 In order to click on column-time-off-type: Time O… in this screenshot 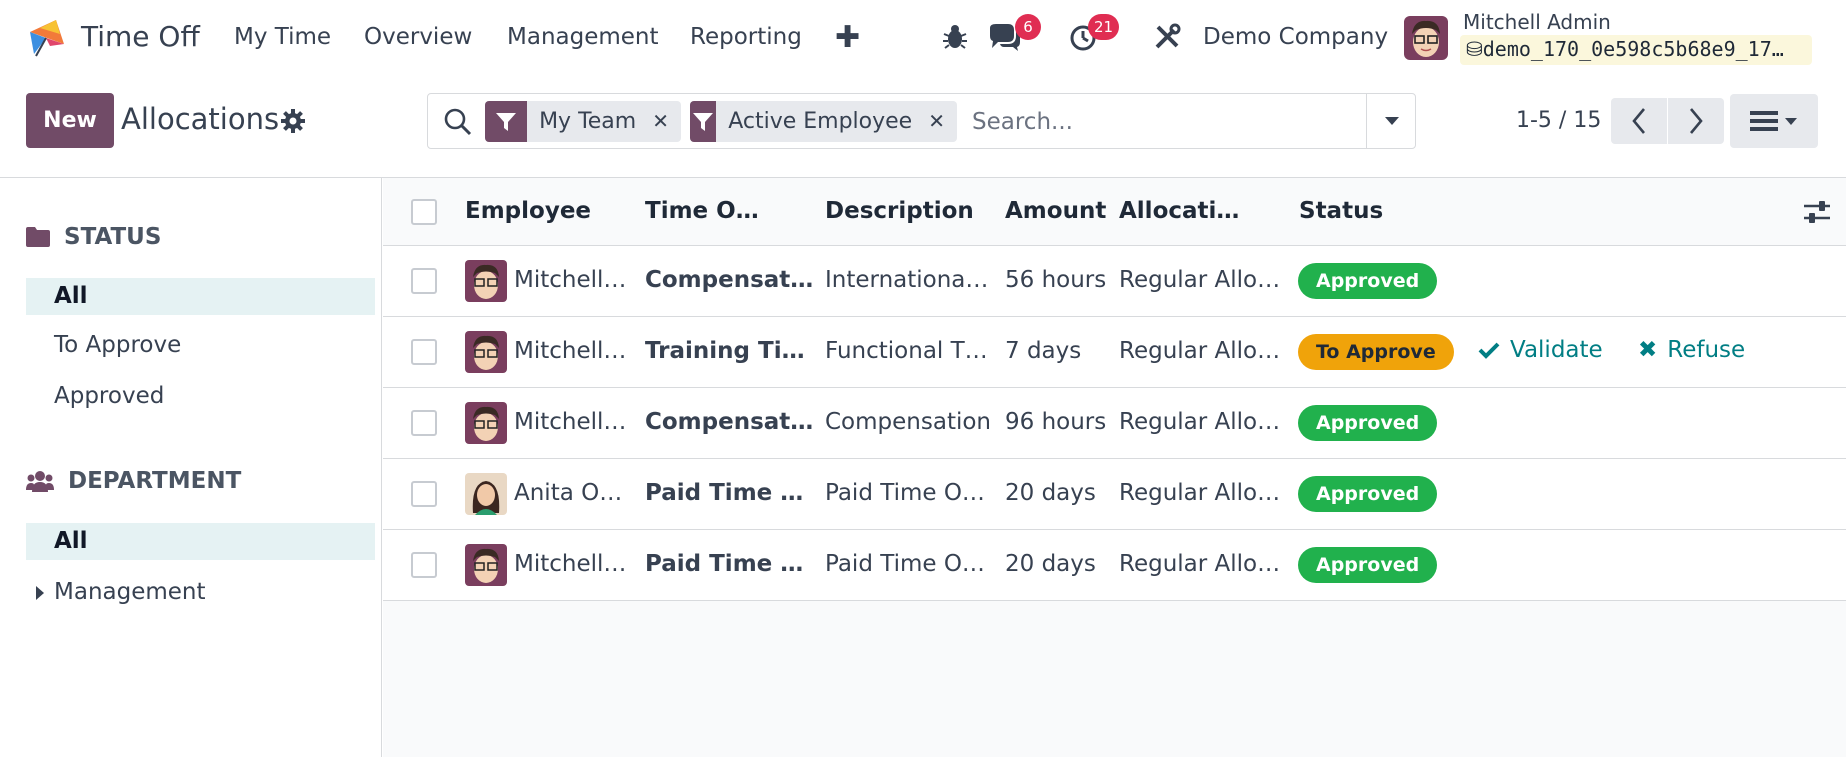, I will do `click(702, 211)`.